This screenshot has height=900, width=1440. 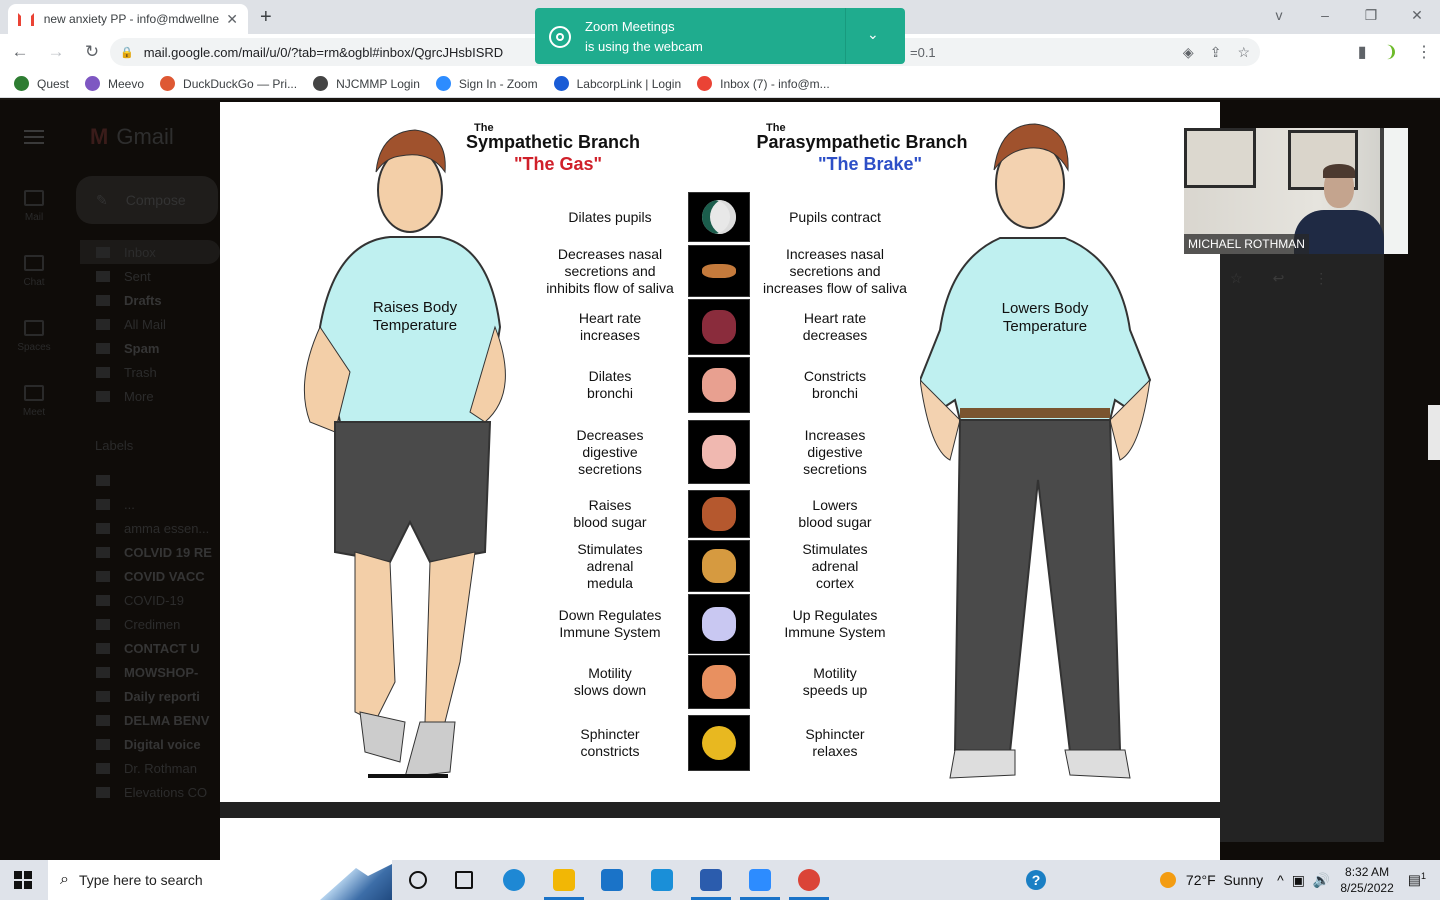 What do you see at coordinates (418, 880) in the screenshot?
I see `cortana-icon` at bounding box center [418, 880].